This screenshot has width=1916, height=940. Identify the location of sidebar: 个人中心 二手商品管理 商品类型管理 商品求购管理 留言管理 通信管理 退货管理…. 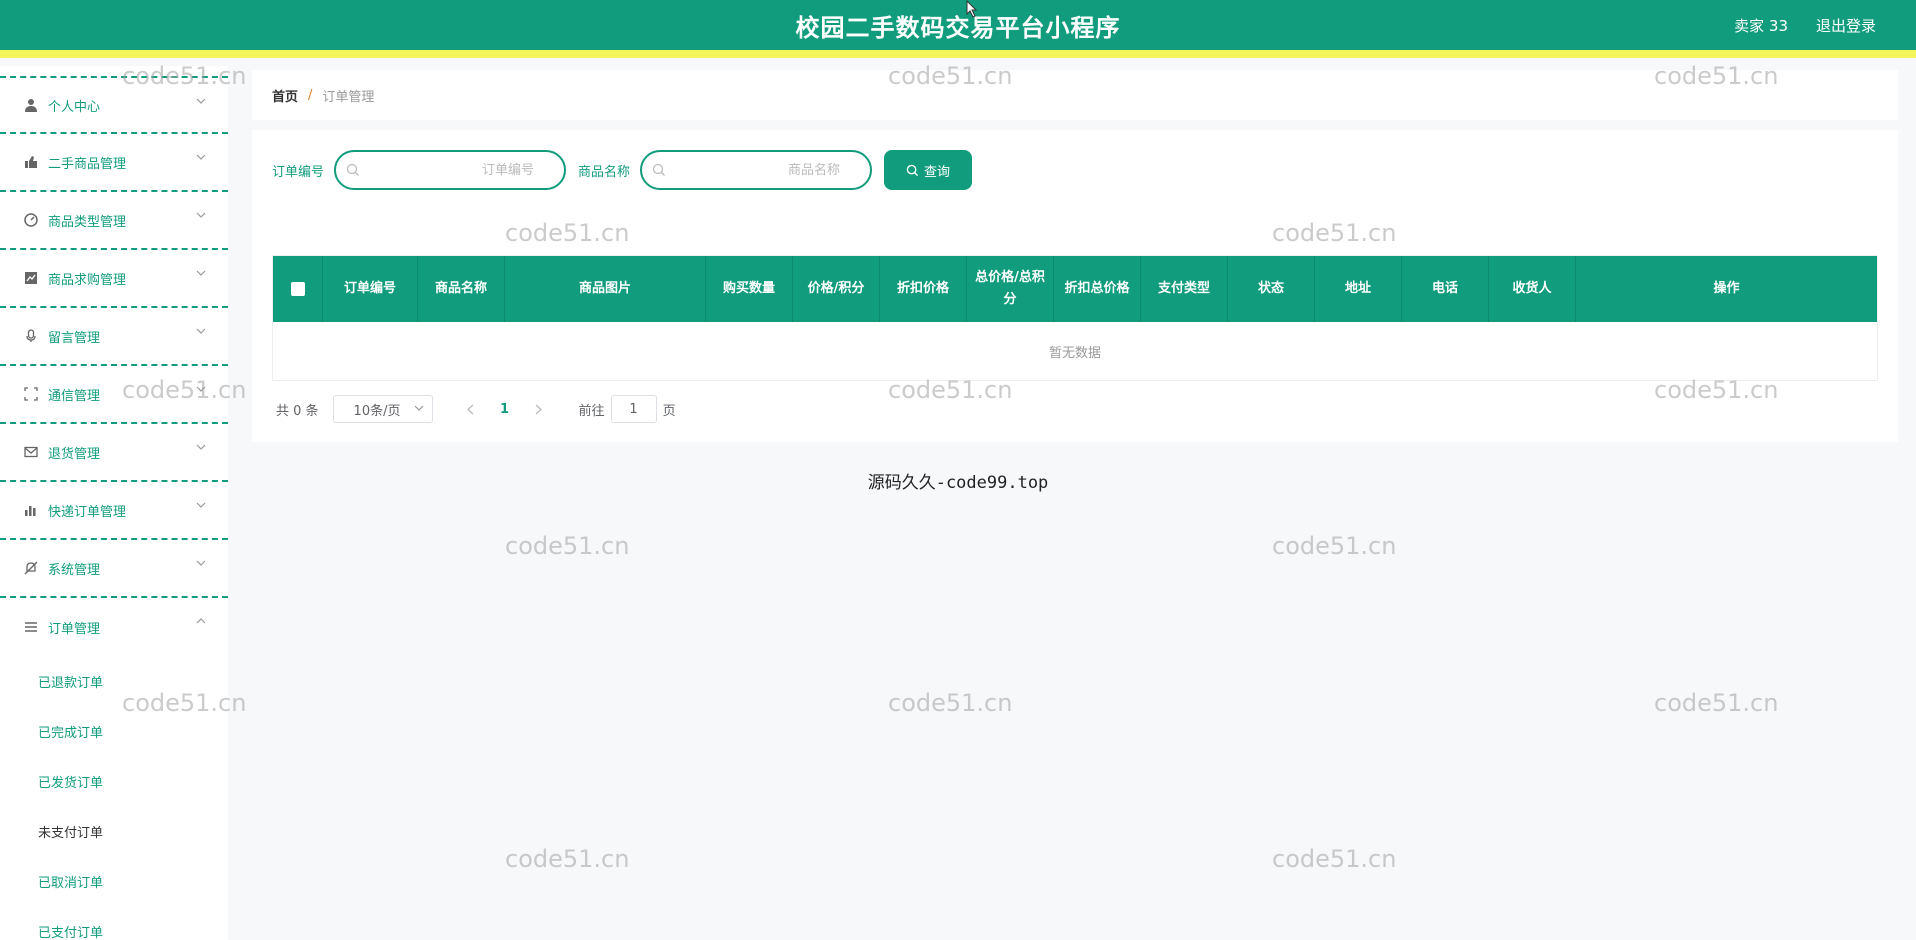
(114, 503).